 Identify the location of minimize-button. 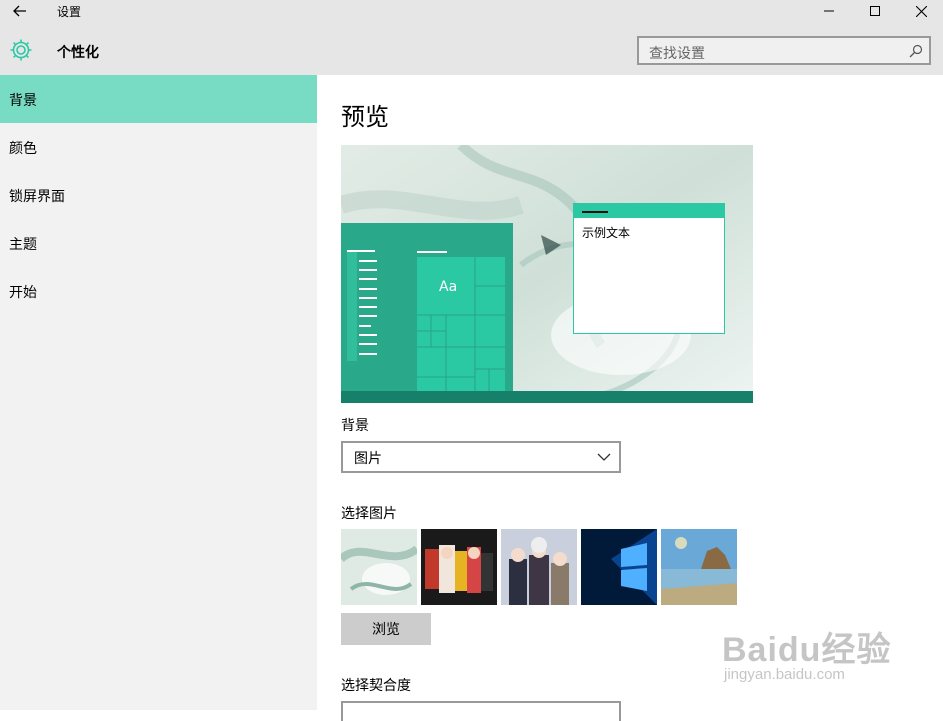
(829, 11).